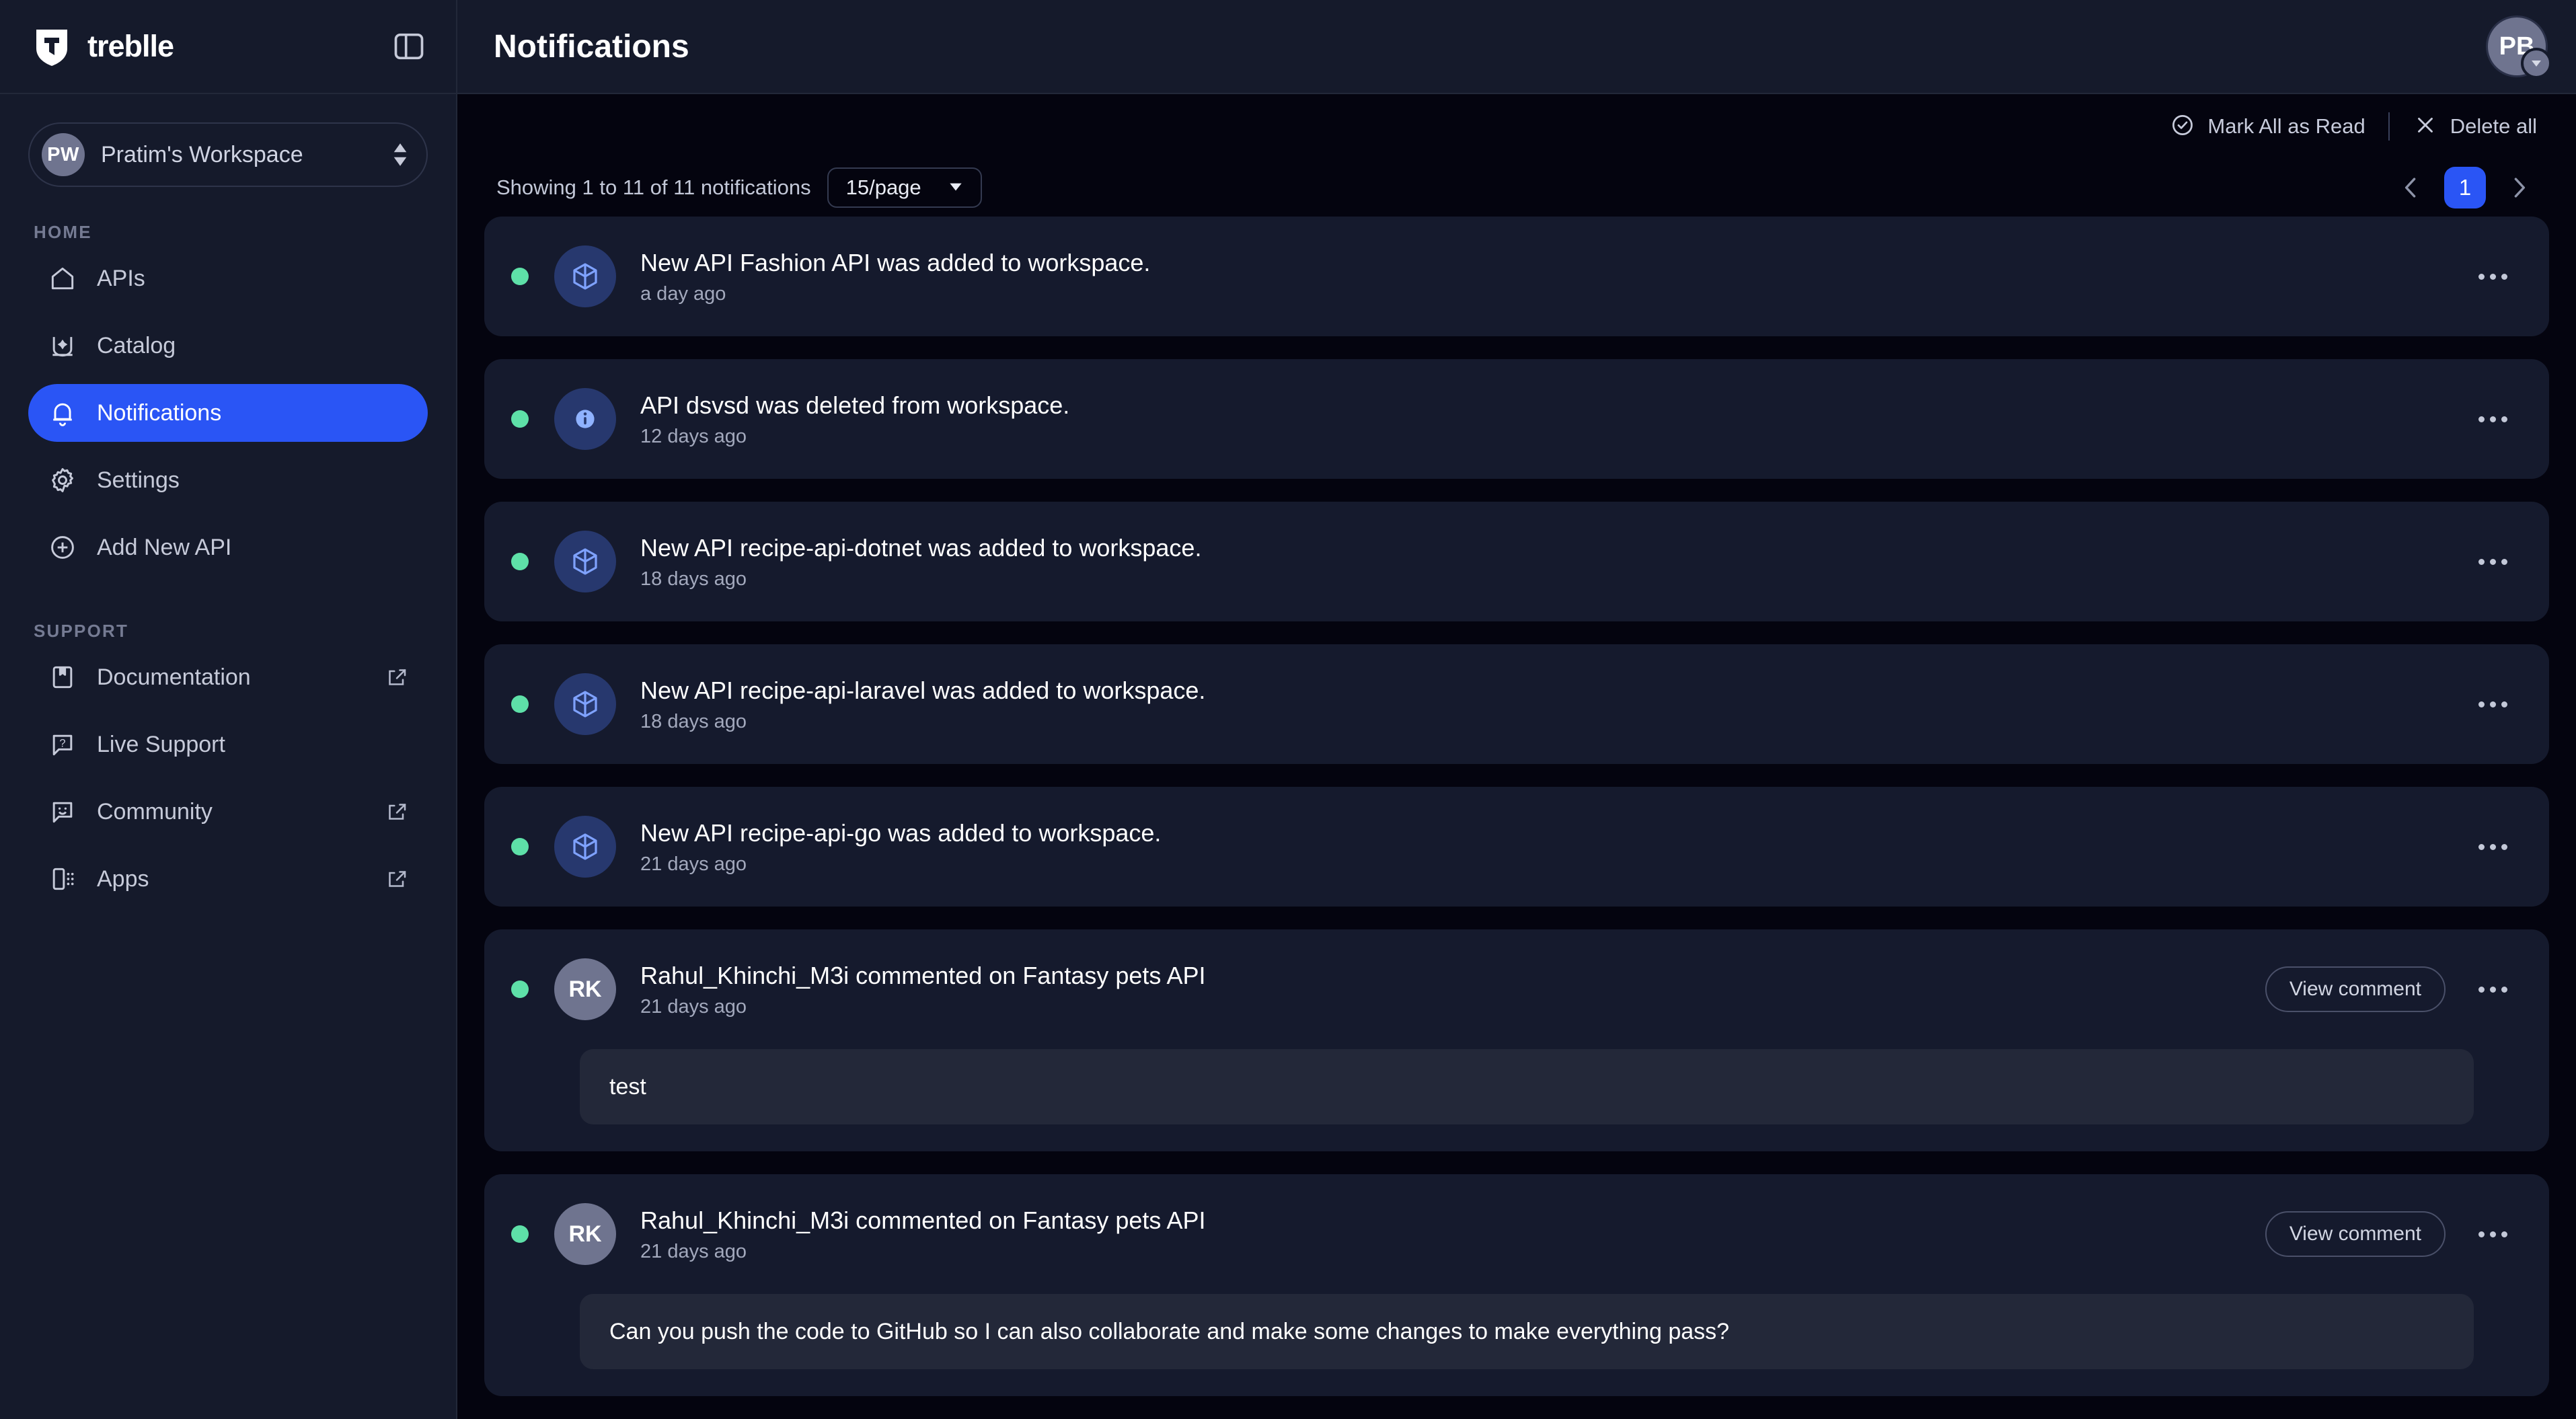 The height and width of the screenshot is (1419, 2576). What do you see at coordinates (2536, 64) in the screenshot?
I see `chevron-down-icon` at bounding box center [2536, 64].